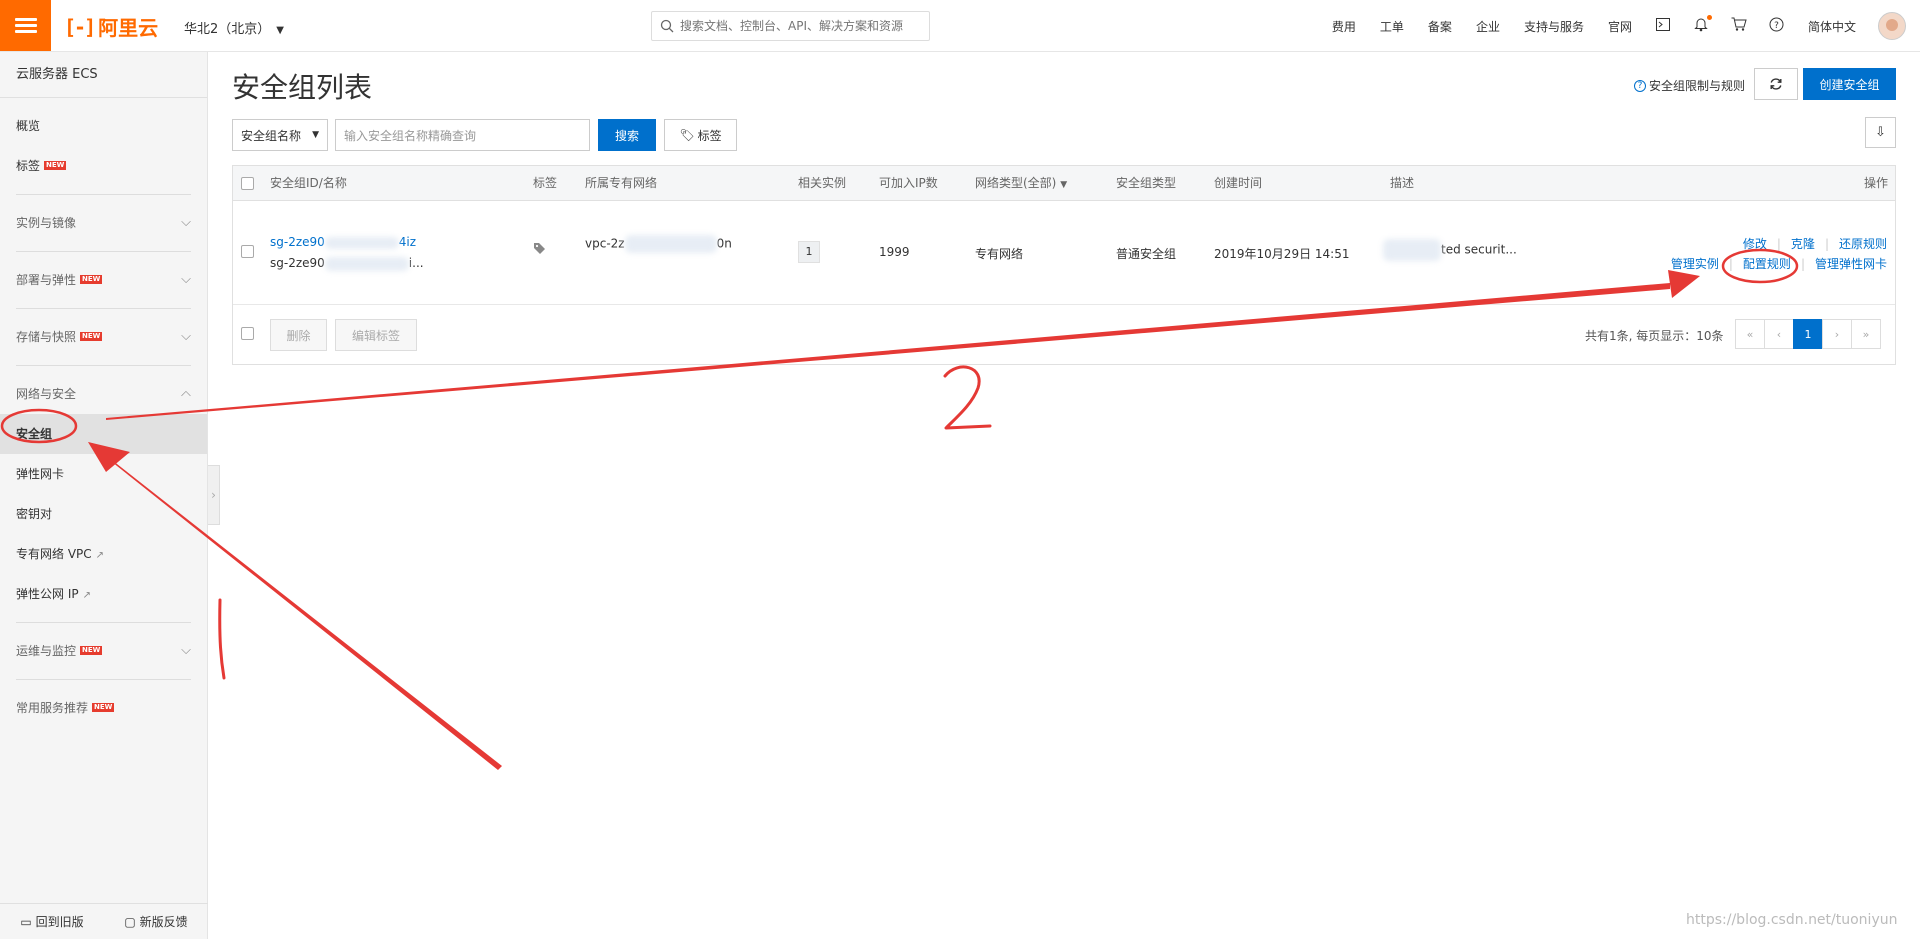 The height and width of the screenshot is (939, 1920). Describe the element at coordinates (103, 280) in the screenshot. I see `sidebar-group-deploy: 部署与弹性 NEW ⌵` at that location.